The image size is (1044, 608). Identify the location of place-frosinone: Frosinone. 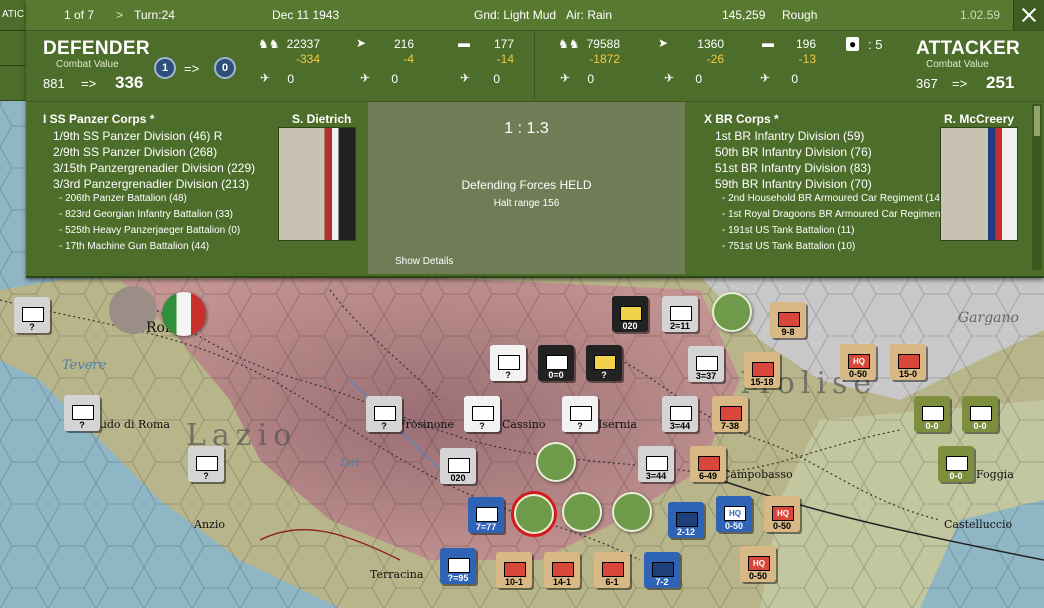
(426, 424).